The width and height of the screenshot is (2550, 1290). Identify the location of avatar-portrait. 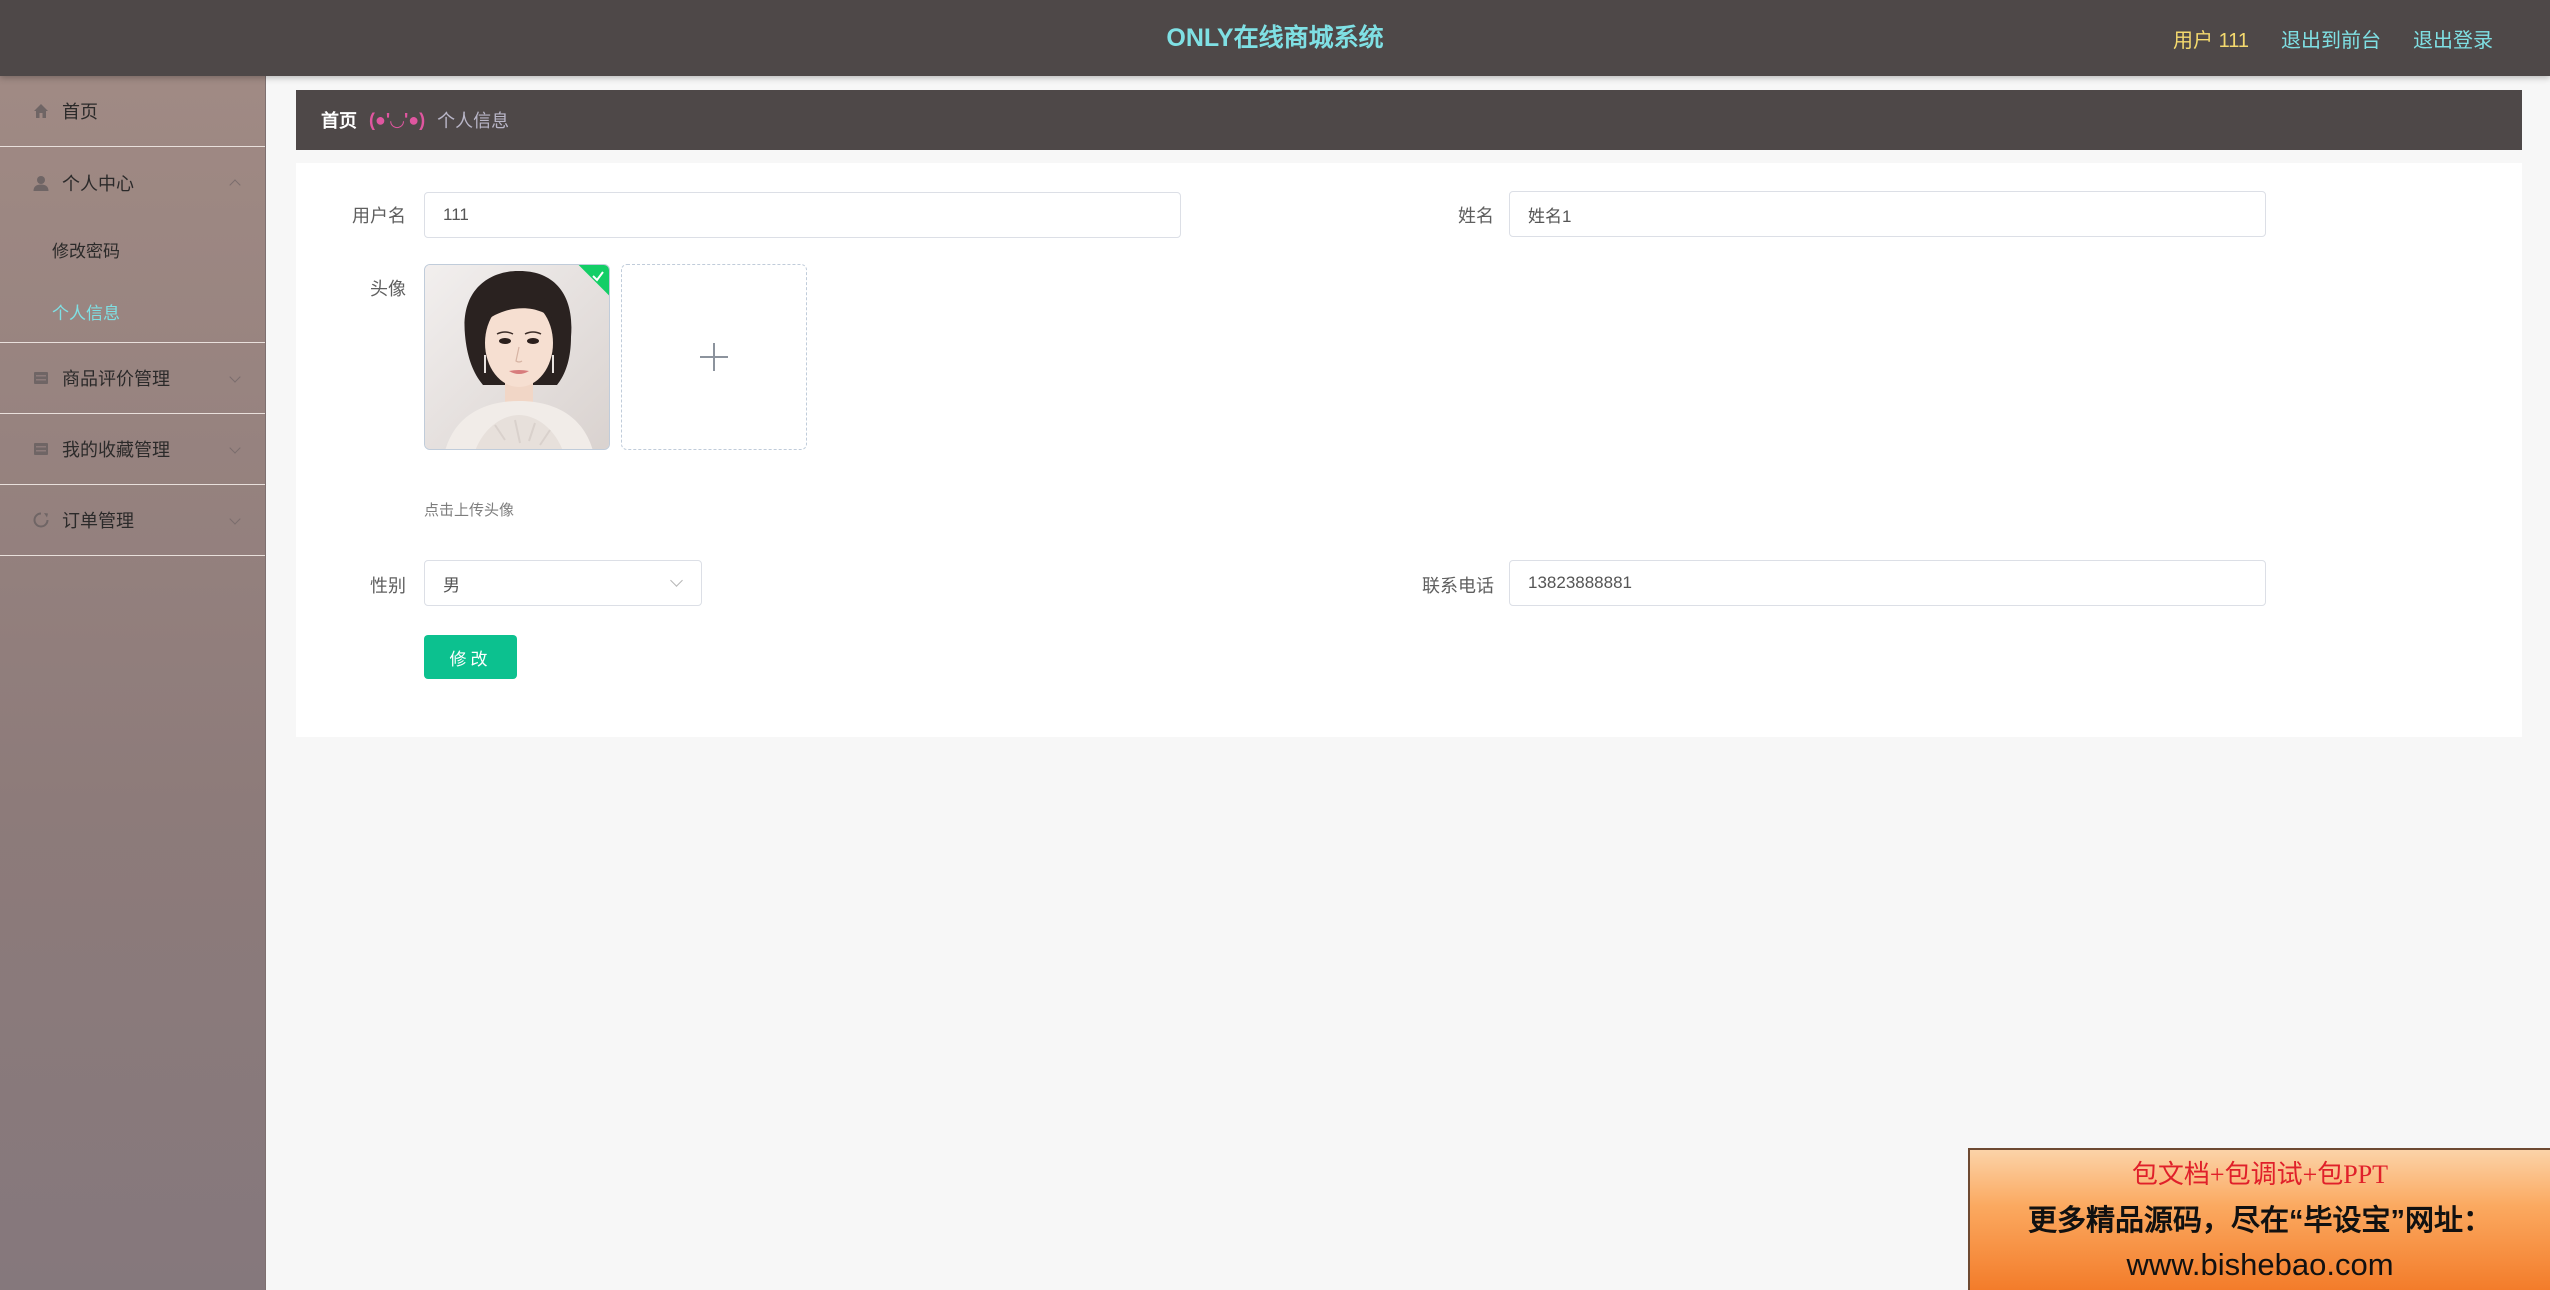
(517, 357).